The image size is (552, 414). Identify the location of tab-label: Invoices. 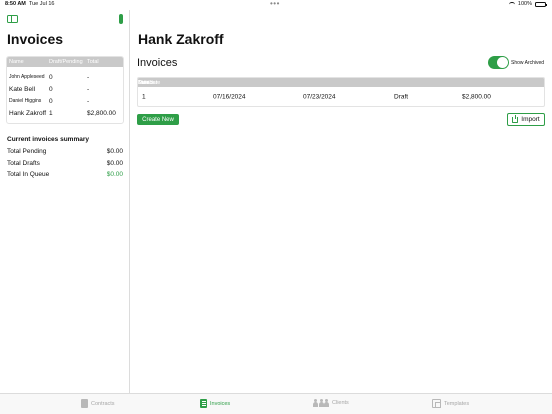
(220, 403).